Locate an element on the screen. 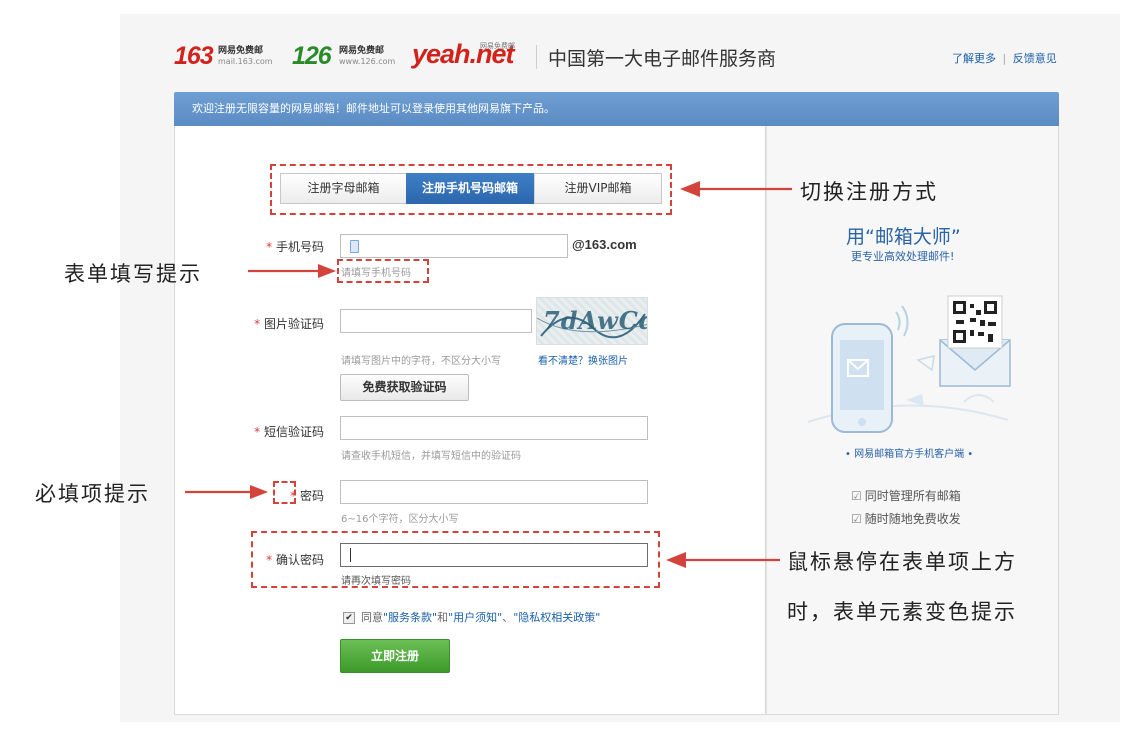 Image resolution: width=1139 pixels, height=755 pixels. logo-yeah-tag: 网易免费邮 is located at coordinates (497, 46).